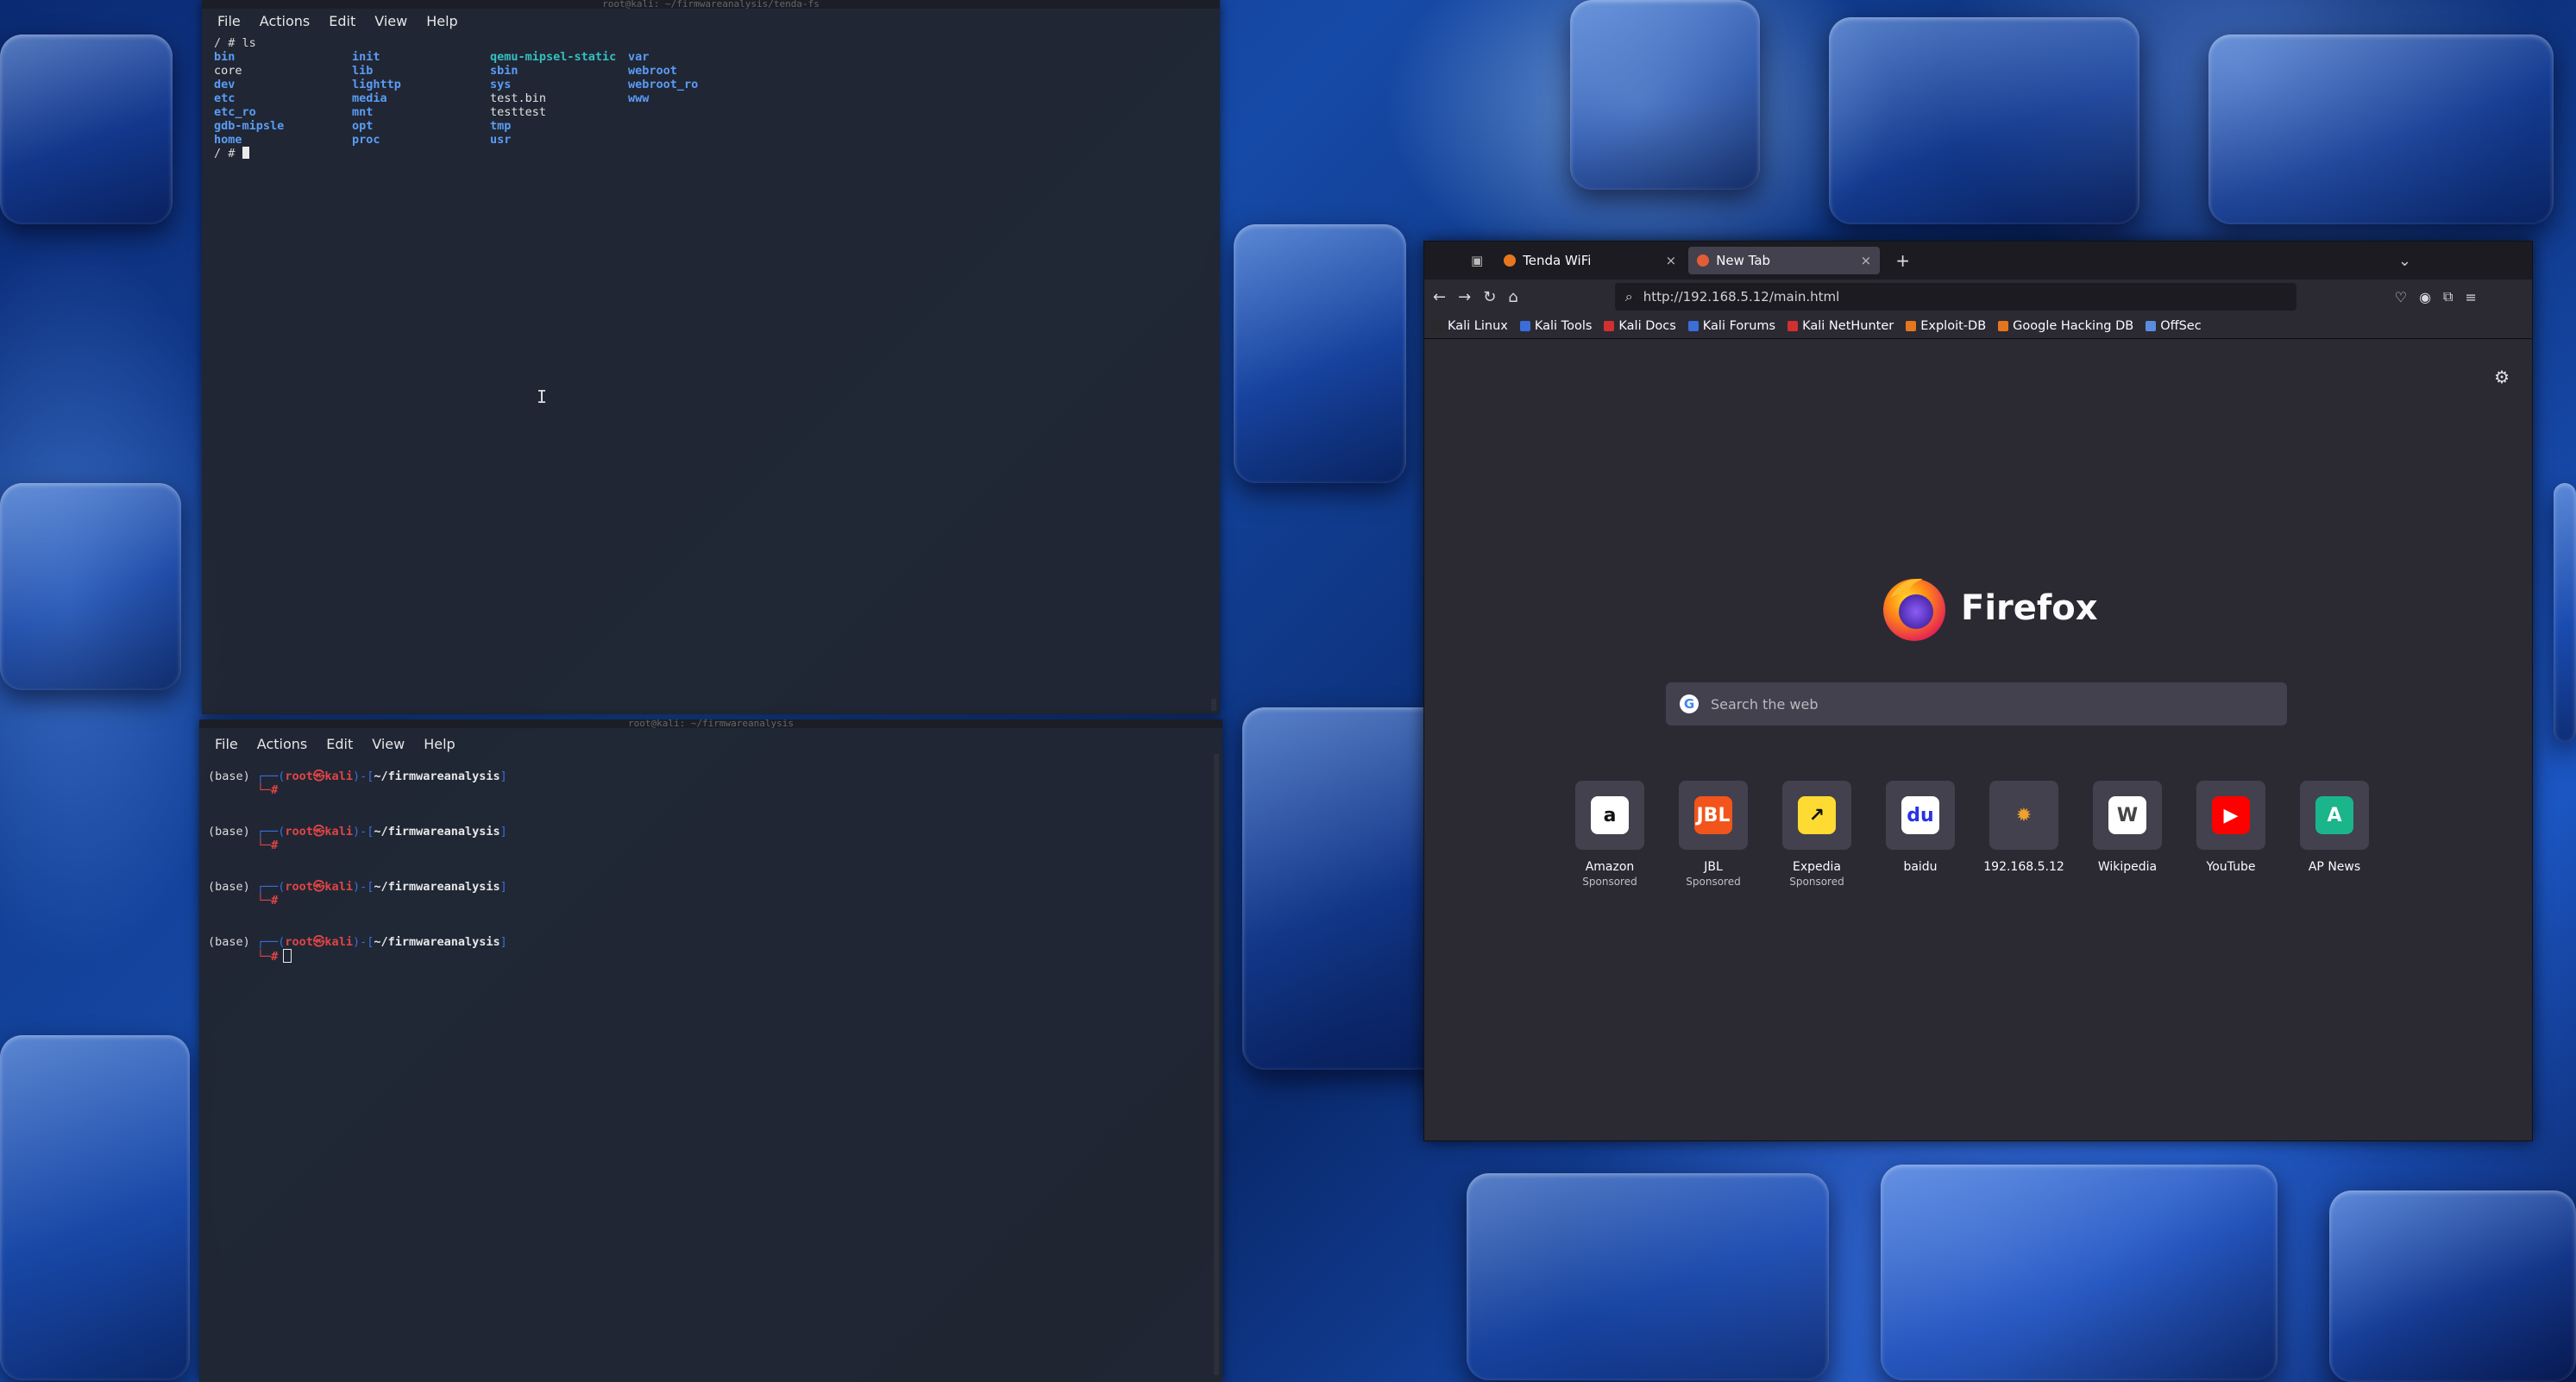 This screenshot has height=1382, width=2576. I want to click on bookmark-item: Kali Linux, so click(1470, 326).